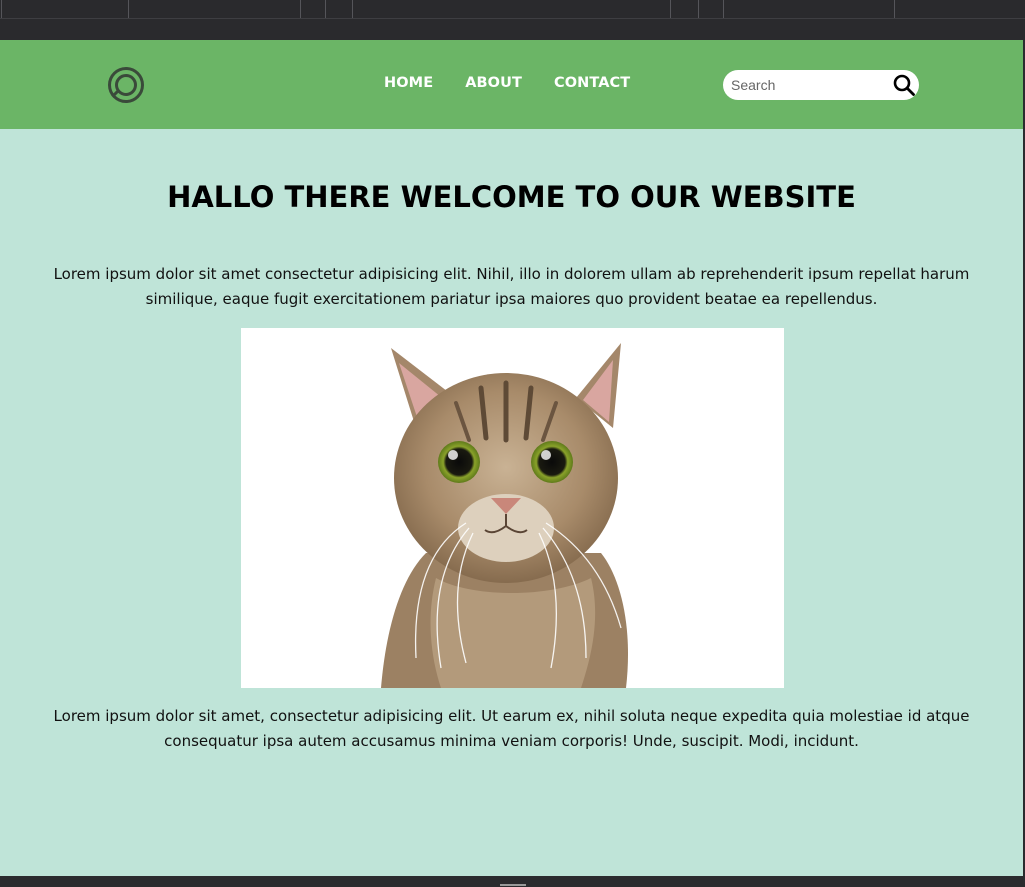 This screenshot has height=887, width=1025. I want to click on nav-about-link: ABOUT, so click(493, 83).